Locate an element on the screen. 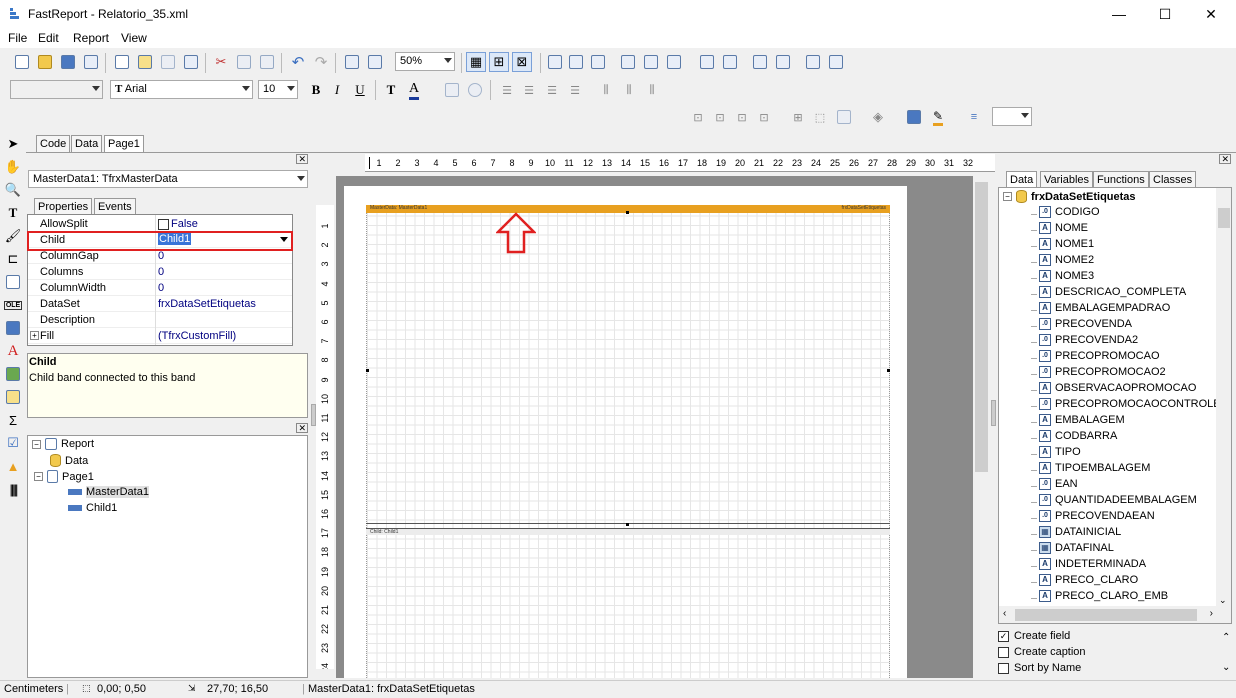 Image resolution: width=1236 pixels, height=698 pixels. field-item: .0 PRECOVENDA is located at coordinates (1085, 324).